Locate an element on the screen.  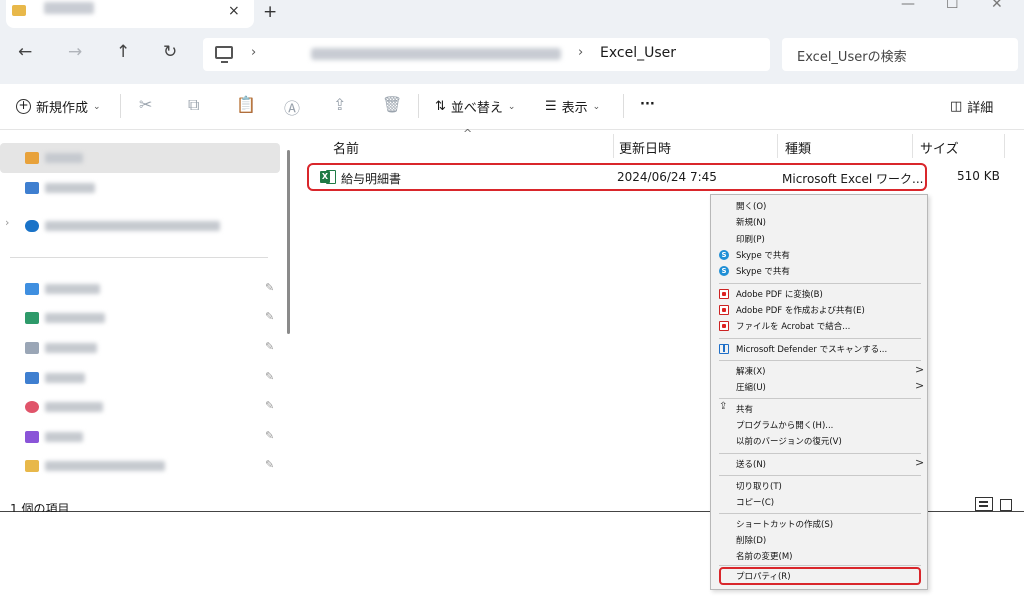
sidebar-item-music: ✎ is located at coordinates (140, 407).